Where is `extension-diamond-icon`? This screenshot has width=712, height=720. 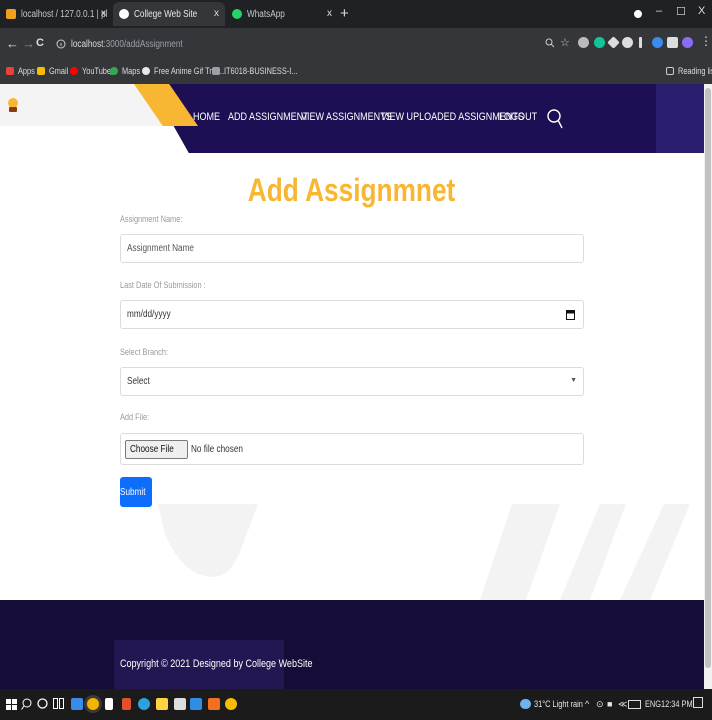 extension-diamond-icon is located at coordinates (613, 42).